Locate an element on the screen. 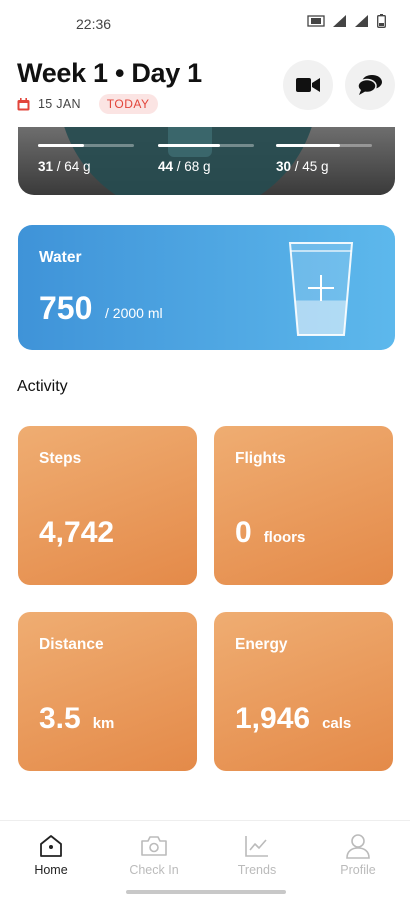 Image resolution: width=410 pixels, height=900 pixels. today-badge: TODAY is located at coordinates (128, 104).